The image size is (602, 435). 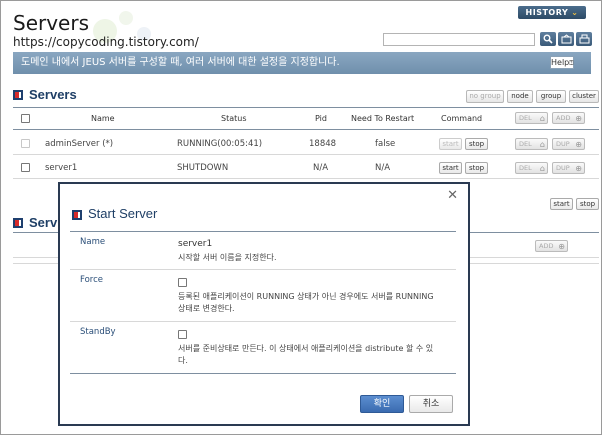 I want to click on settings-icon, so click(x=584, y=39).